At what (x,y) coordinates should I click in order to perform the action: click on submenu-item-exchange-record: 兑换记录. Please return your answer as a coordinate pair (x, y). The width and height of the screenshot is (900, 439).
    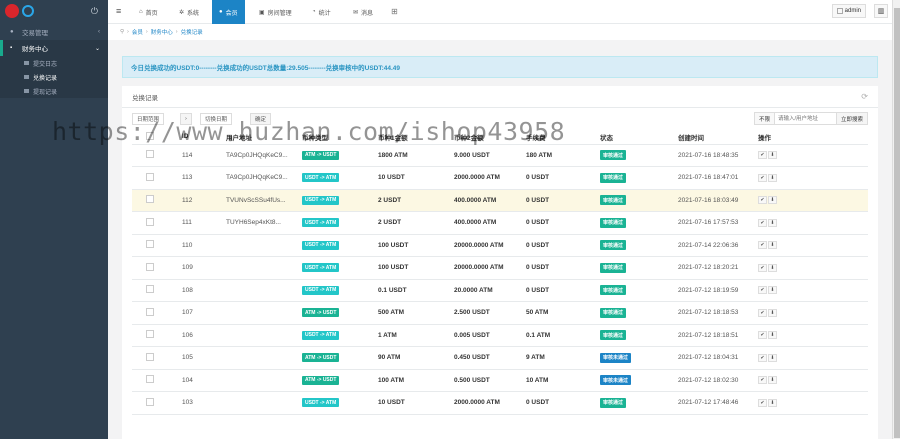
    Looking at the image, I should click on (54, 77).